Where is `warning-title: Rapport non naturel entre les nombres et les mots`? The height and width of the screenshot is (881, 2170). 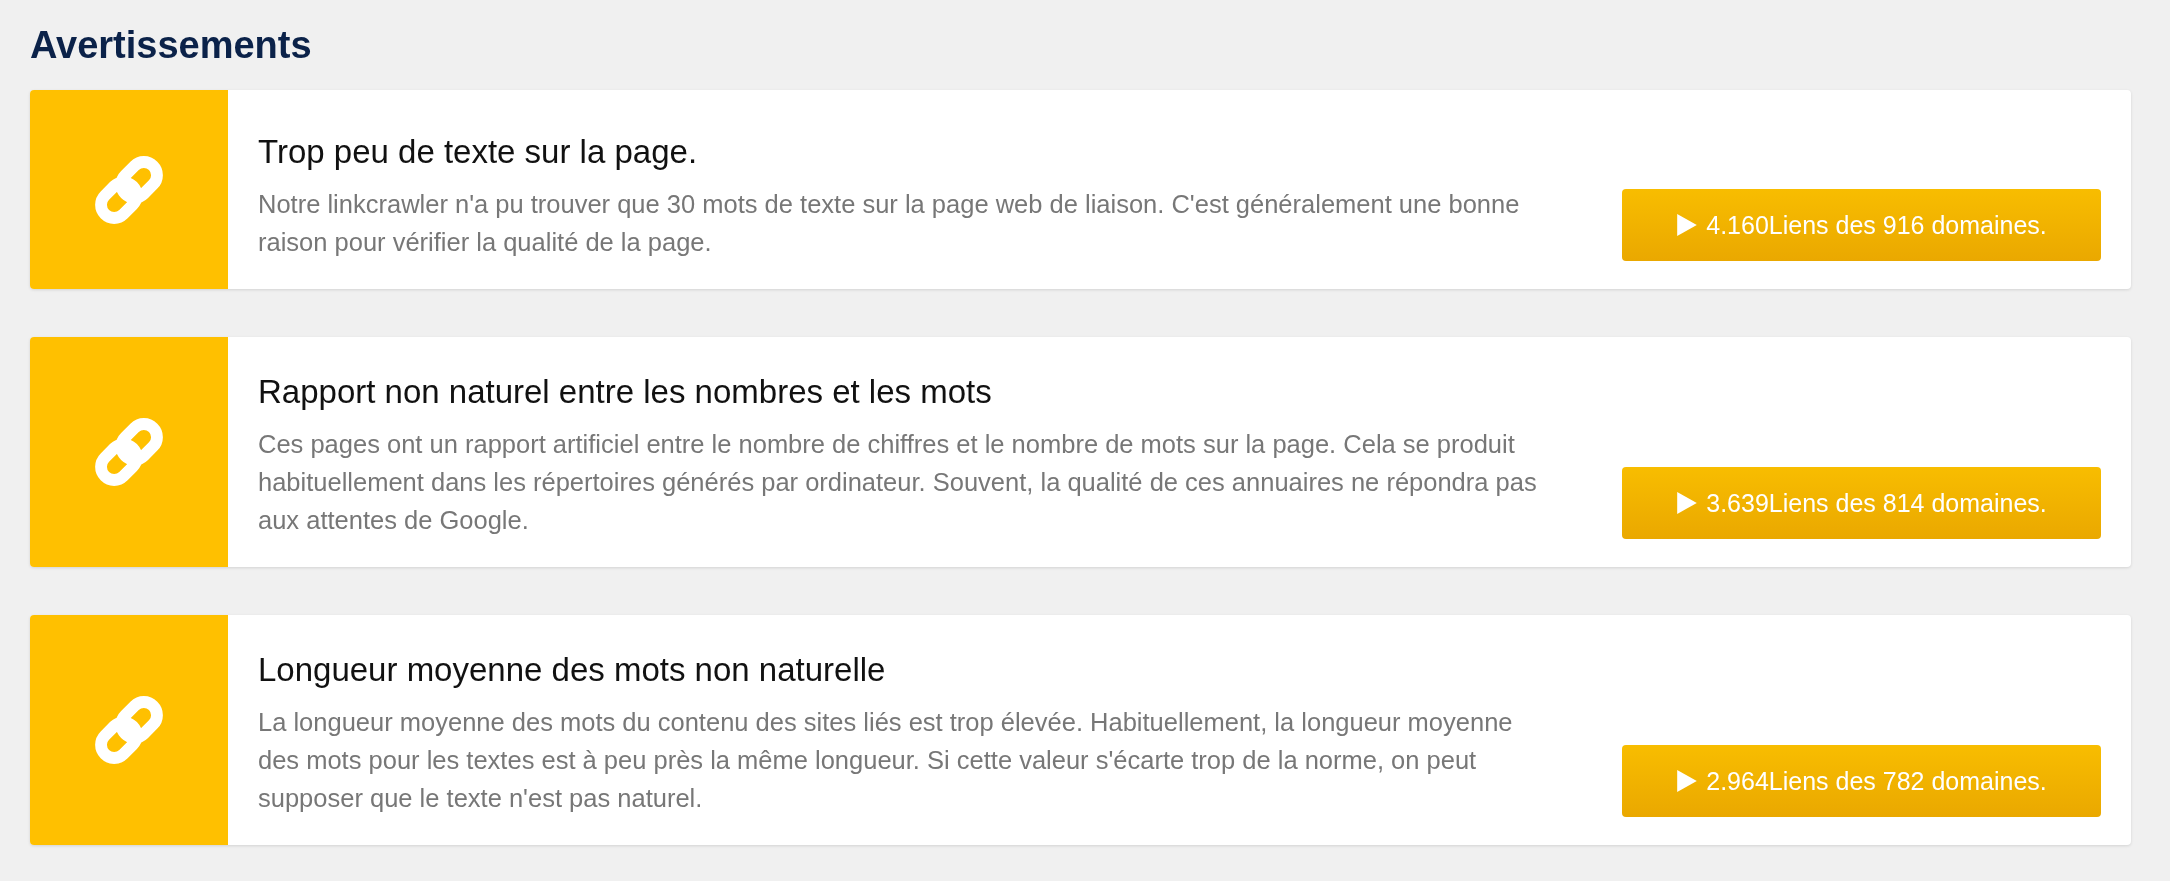 warning-title: Rapport non naturel entre les nombres et les mots is located at coordinates (625, 392).